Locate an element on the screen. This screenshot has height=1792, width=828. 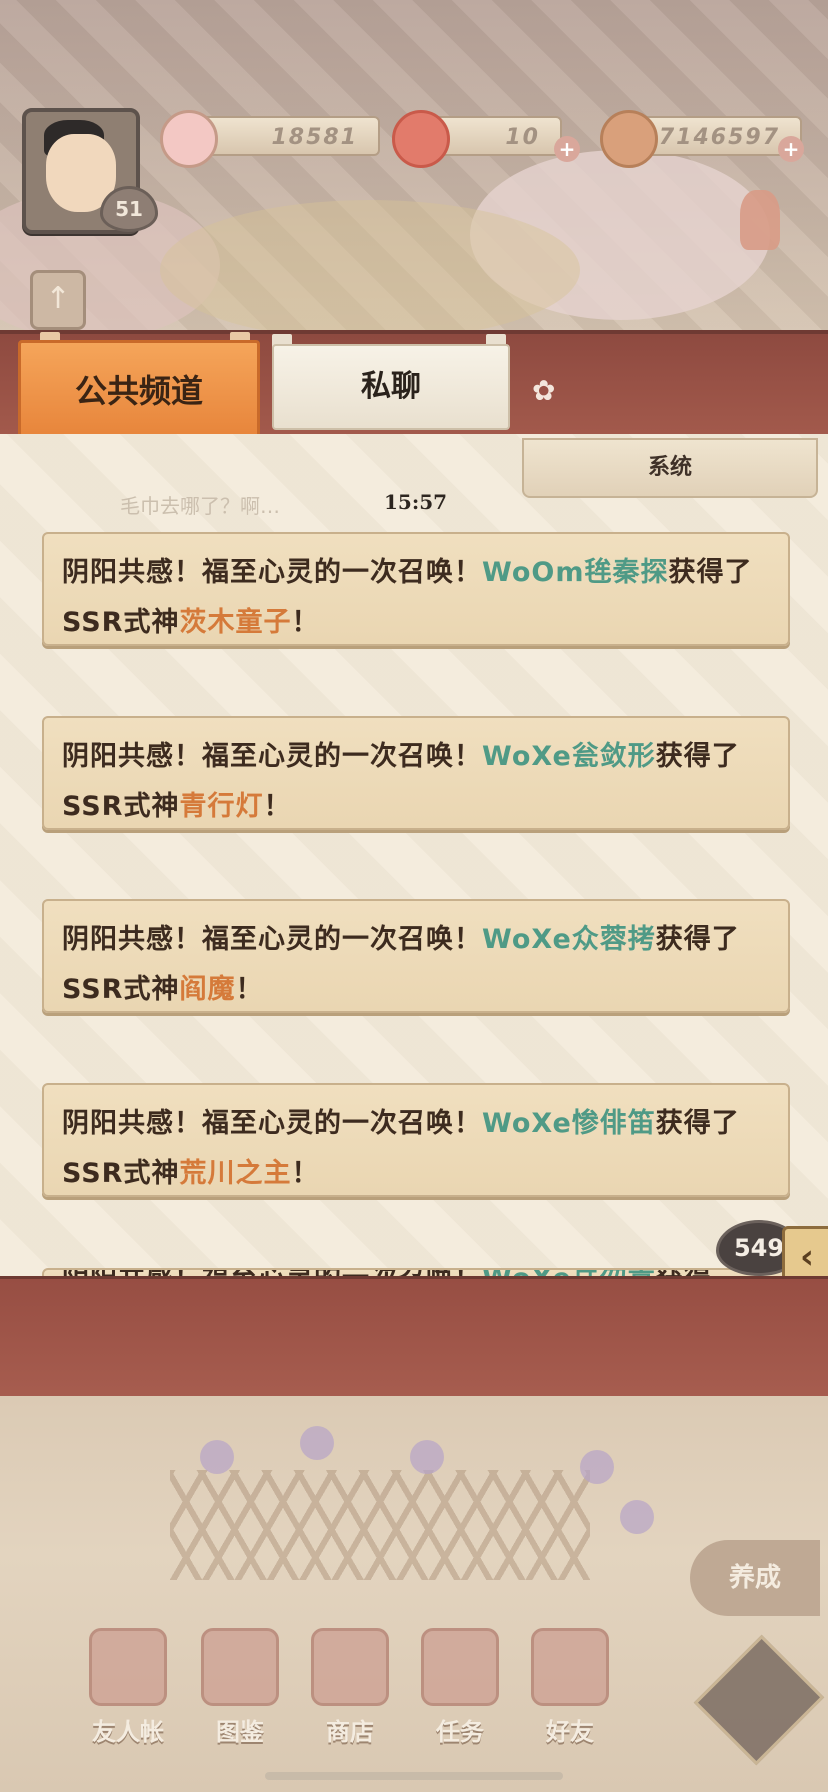
player-name: WoXe惨俳笛 is located at coordinates (569, 1123).